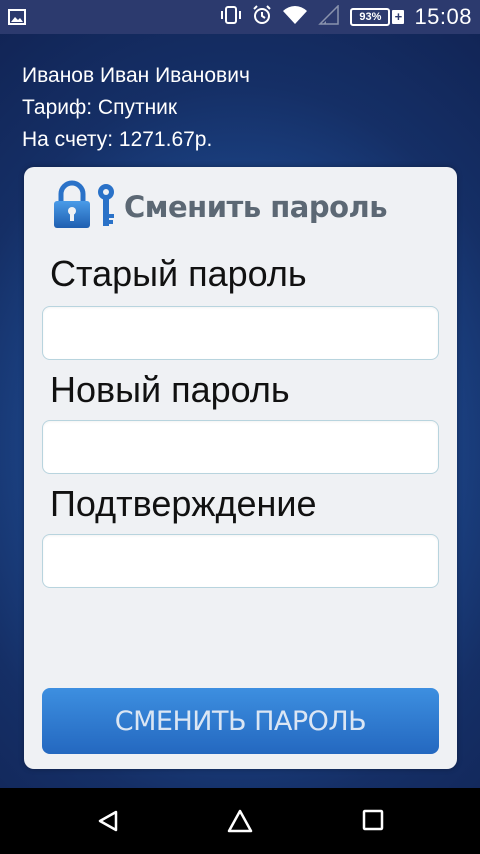 This screenshot has width=480, height=854. I want to click on old-password-input, so click(240, 333).